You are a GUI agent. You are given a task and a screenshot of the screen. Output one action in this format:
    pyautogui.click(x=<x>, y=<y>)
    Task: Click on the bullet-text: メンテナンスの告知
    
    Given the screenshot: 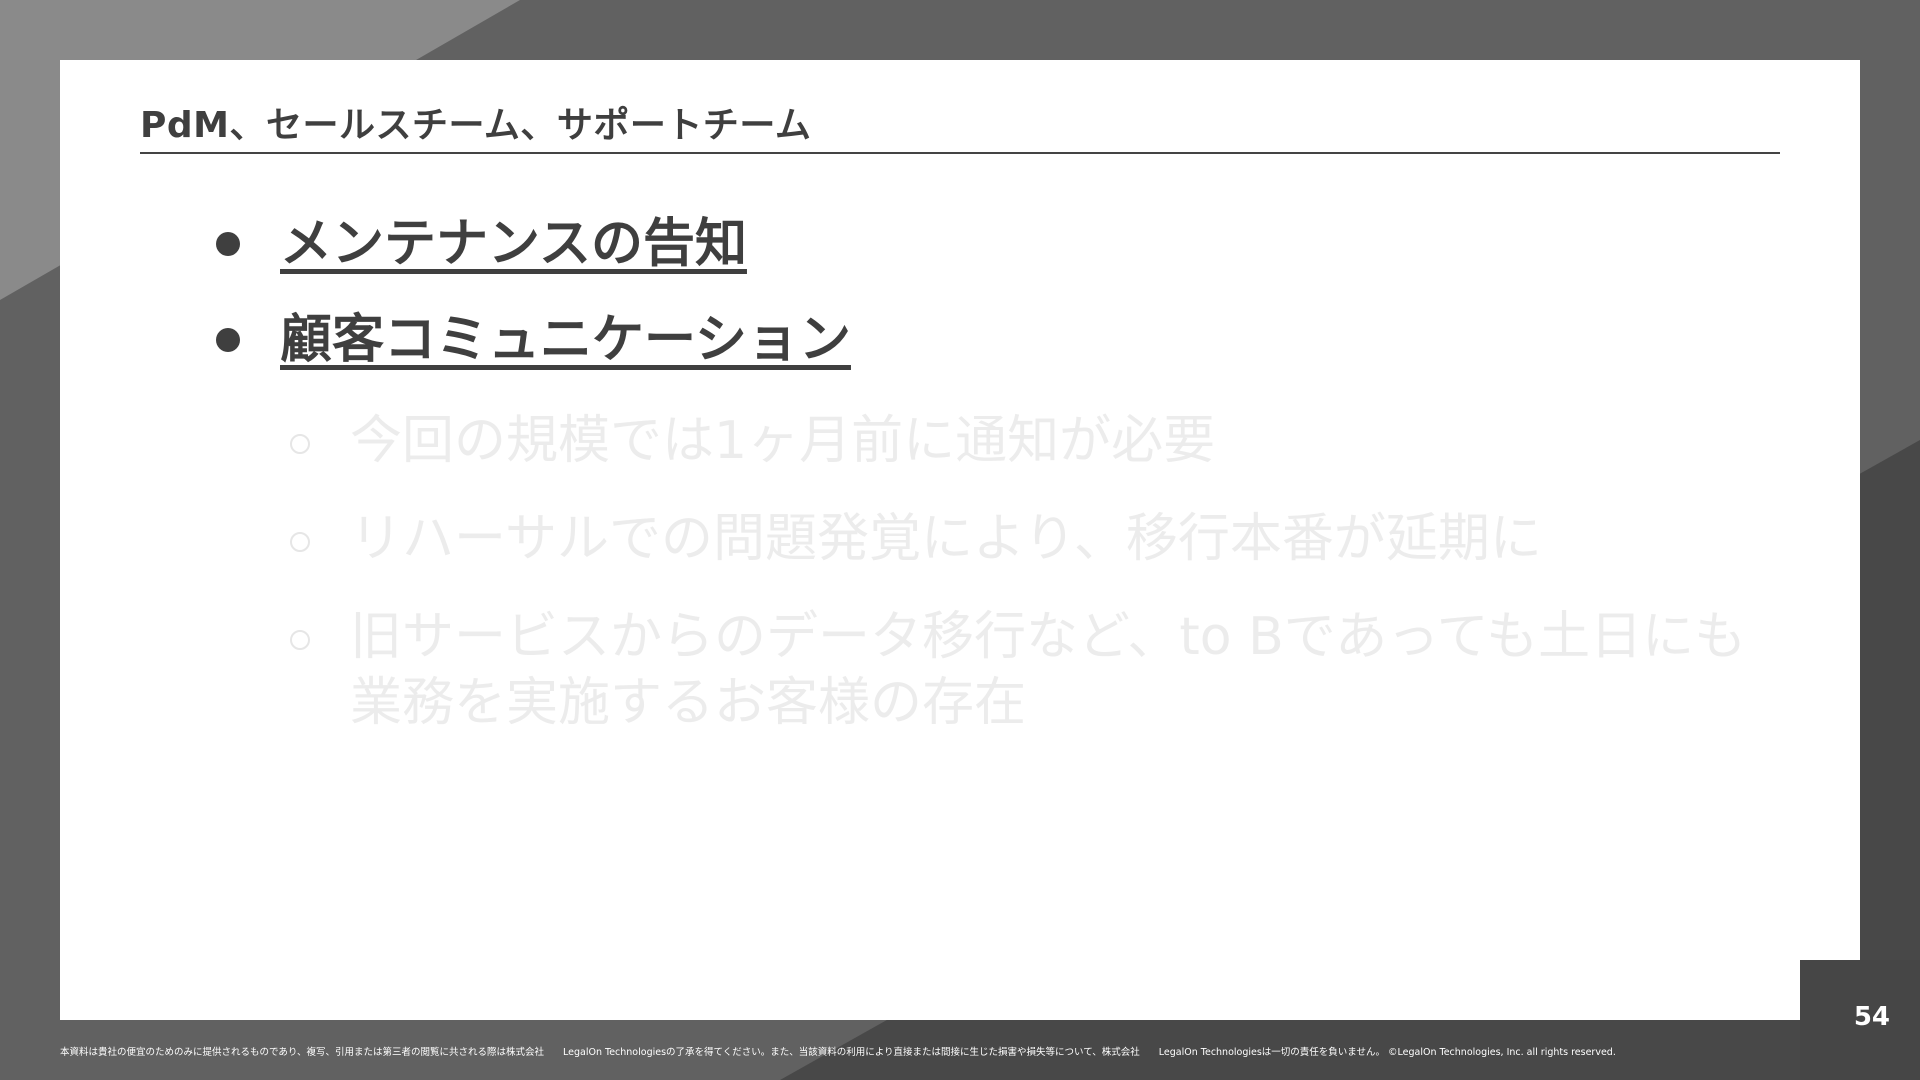 What is the action you would take?
    pyautogui.click(x=513, y=244)
    